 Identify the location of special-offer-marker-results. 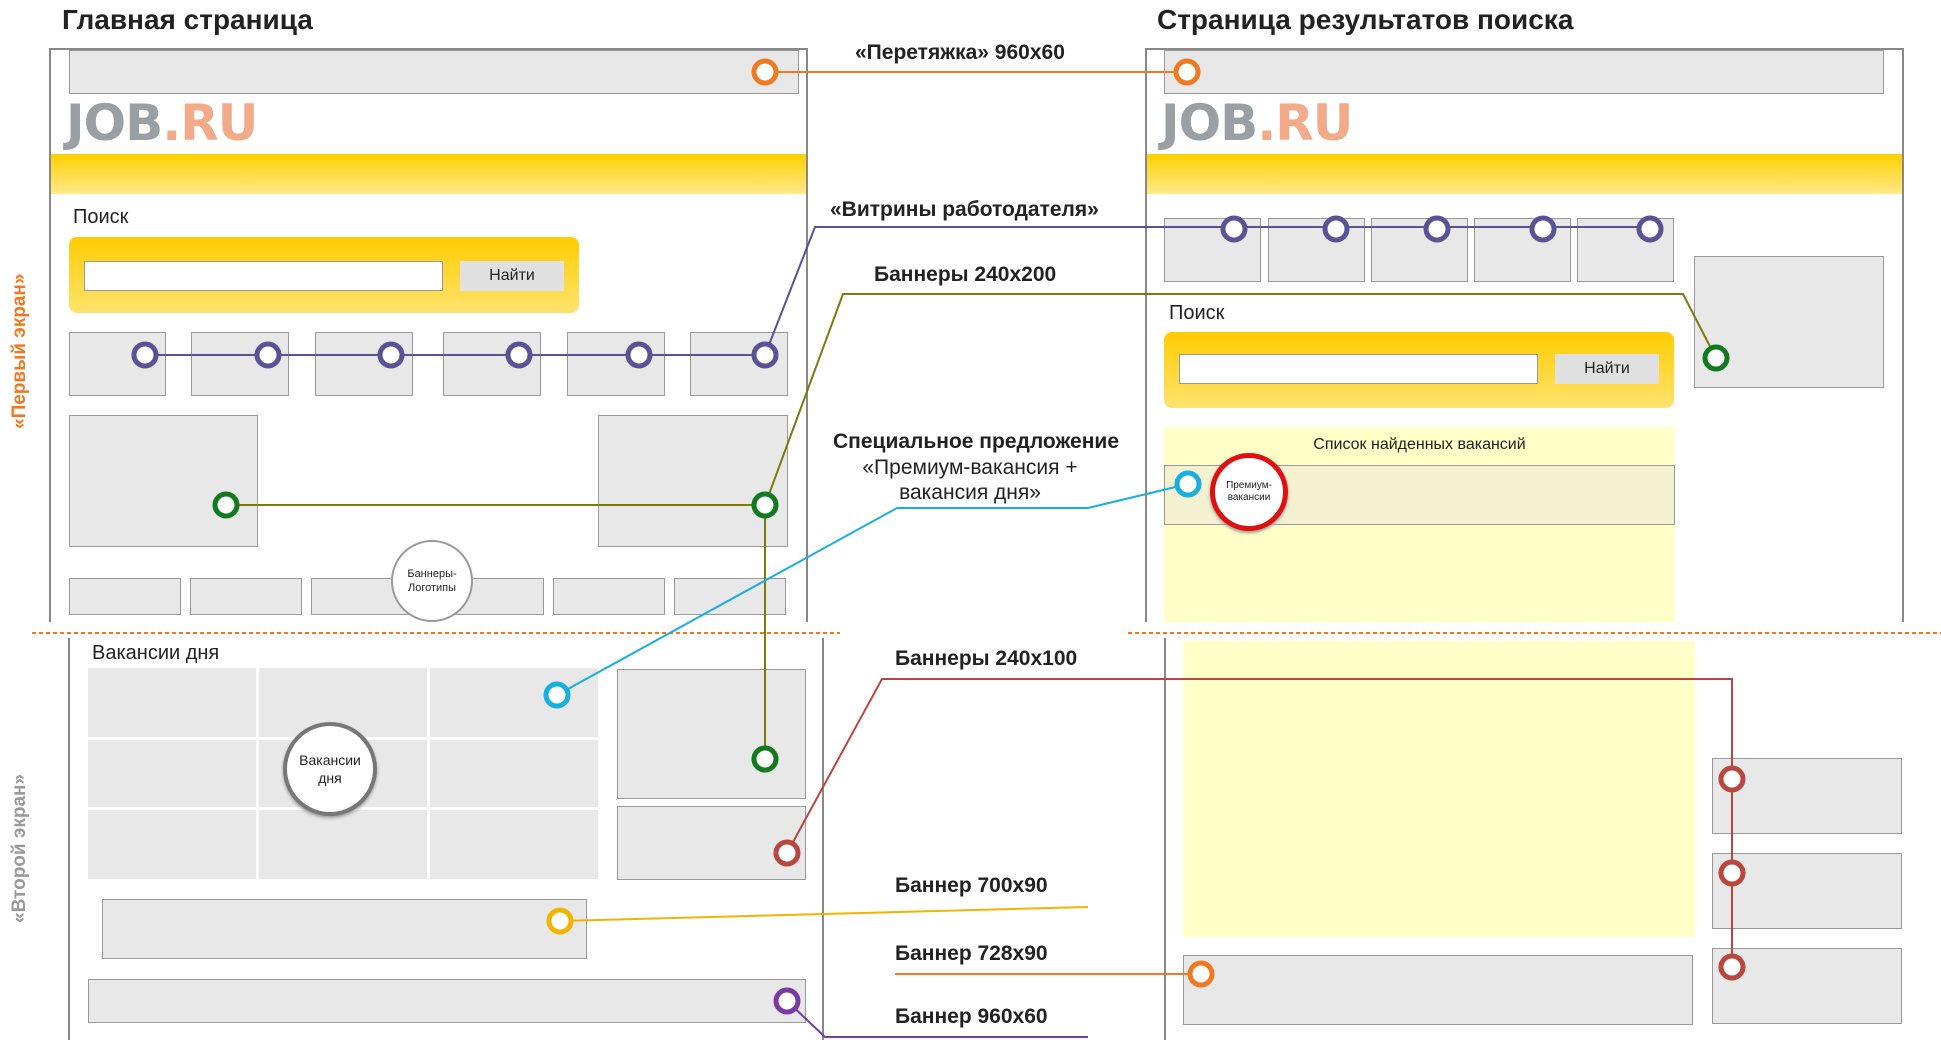
(1188, 484).